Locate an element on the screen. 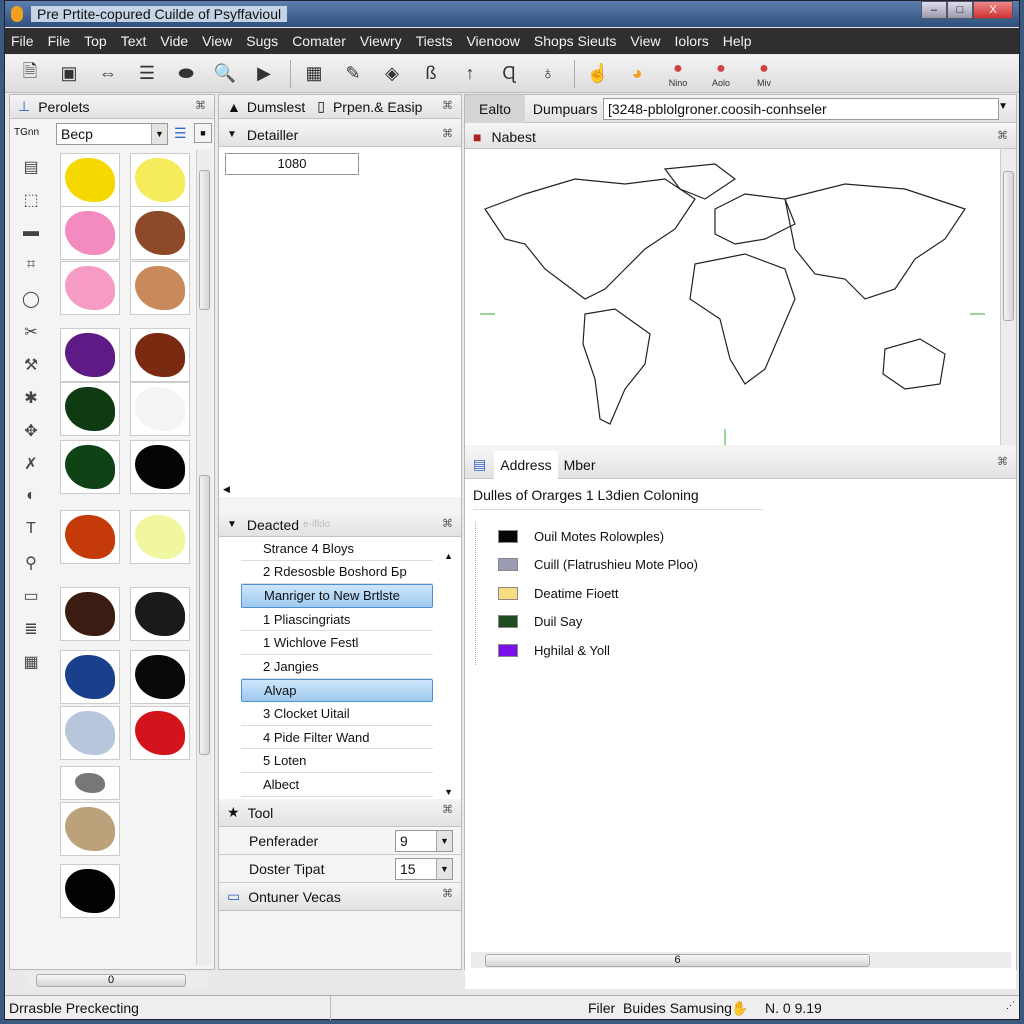 The width and height of the screenshot is (1024, 1024). tab-properties: Prpen.& Easip is located at coordinates (378, 107).